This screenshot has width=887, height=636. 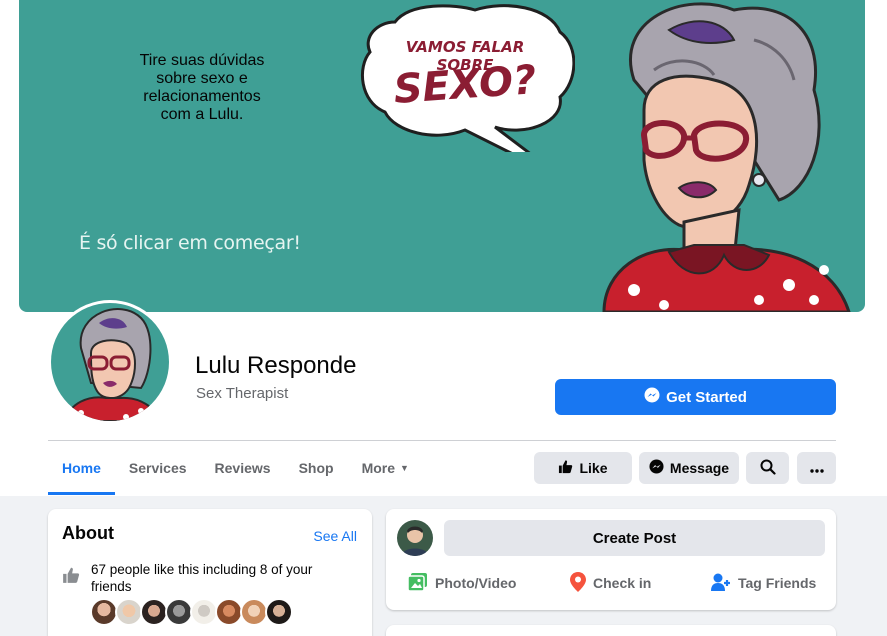 I want to click on location-pin-icon, so click(x=578, y=583).